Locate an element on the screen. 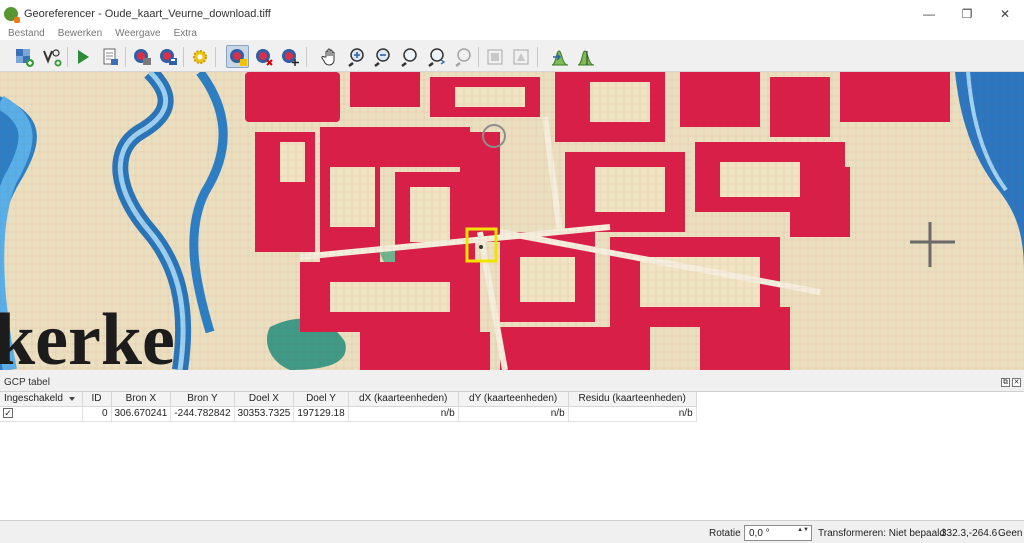  settings-button is located at coordinates (199, 56).